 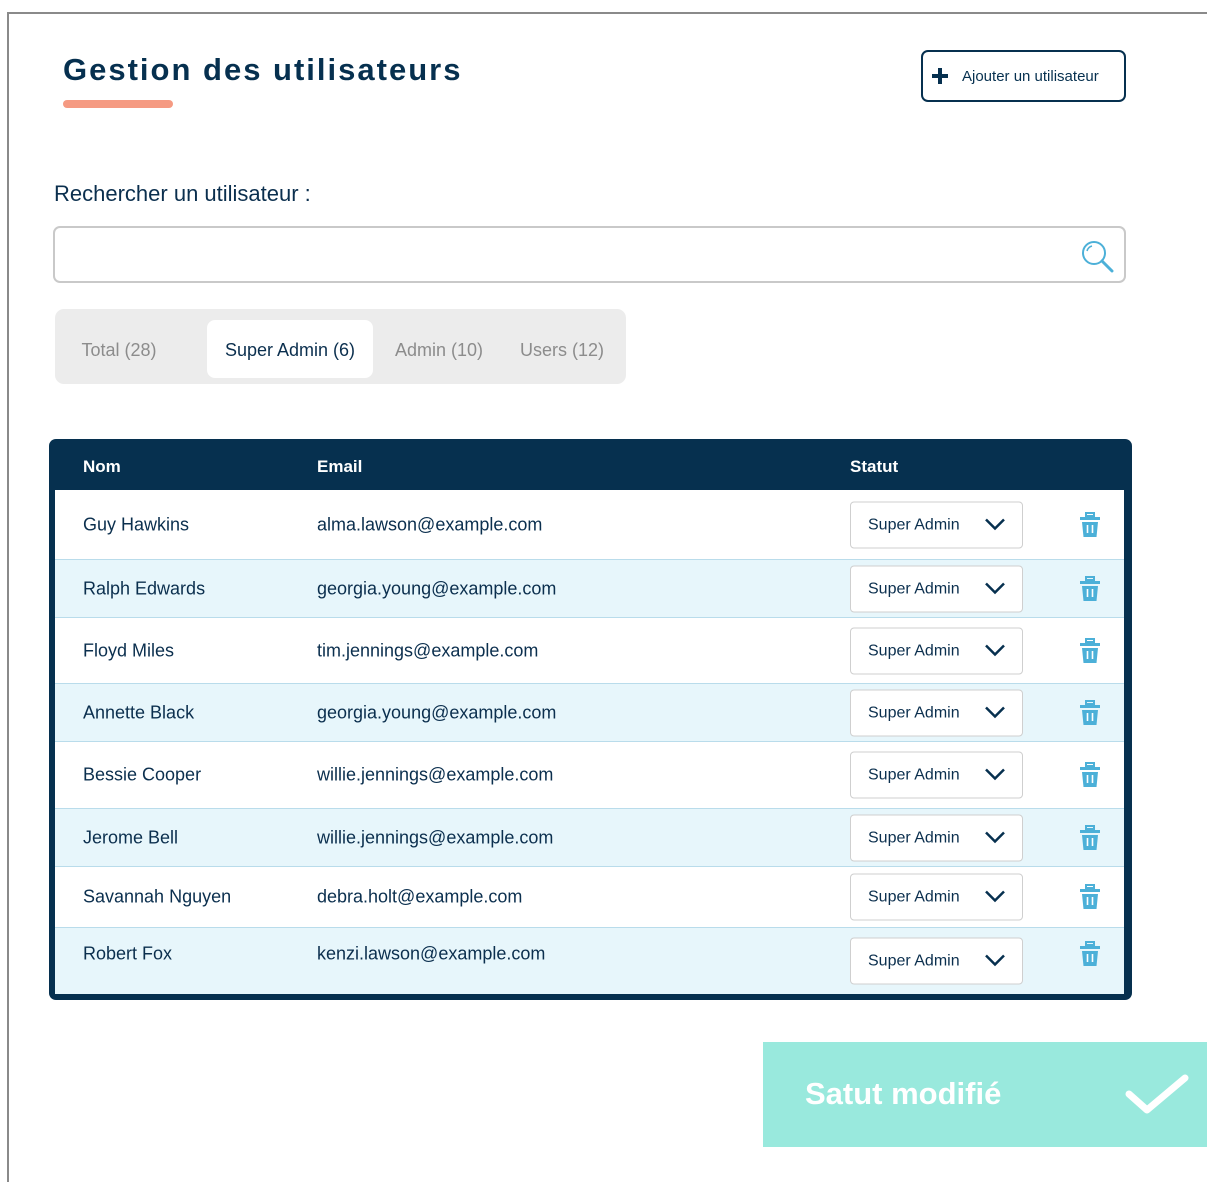 I want to click on search-input, so click(x=566, y=256).